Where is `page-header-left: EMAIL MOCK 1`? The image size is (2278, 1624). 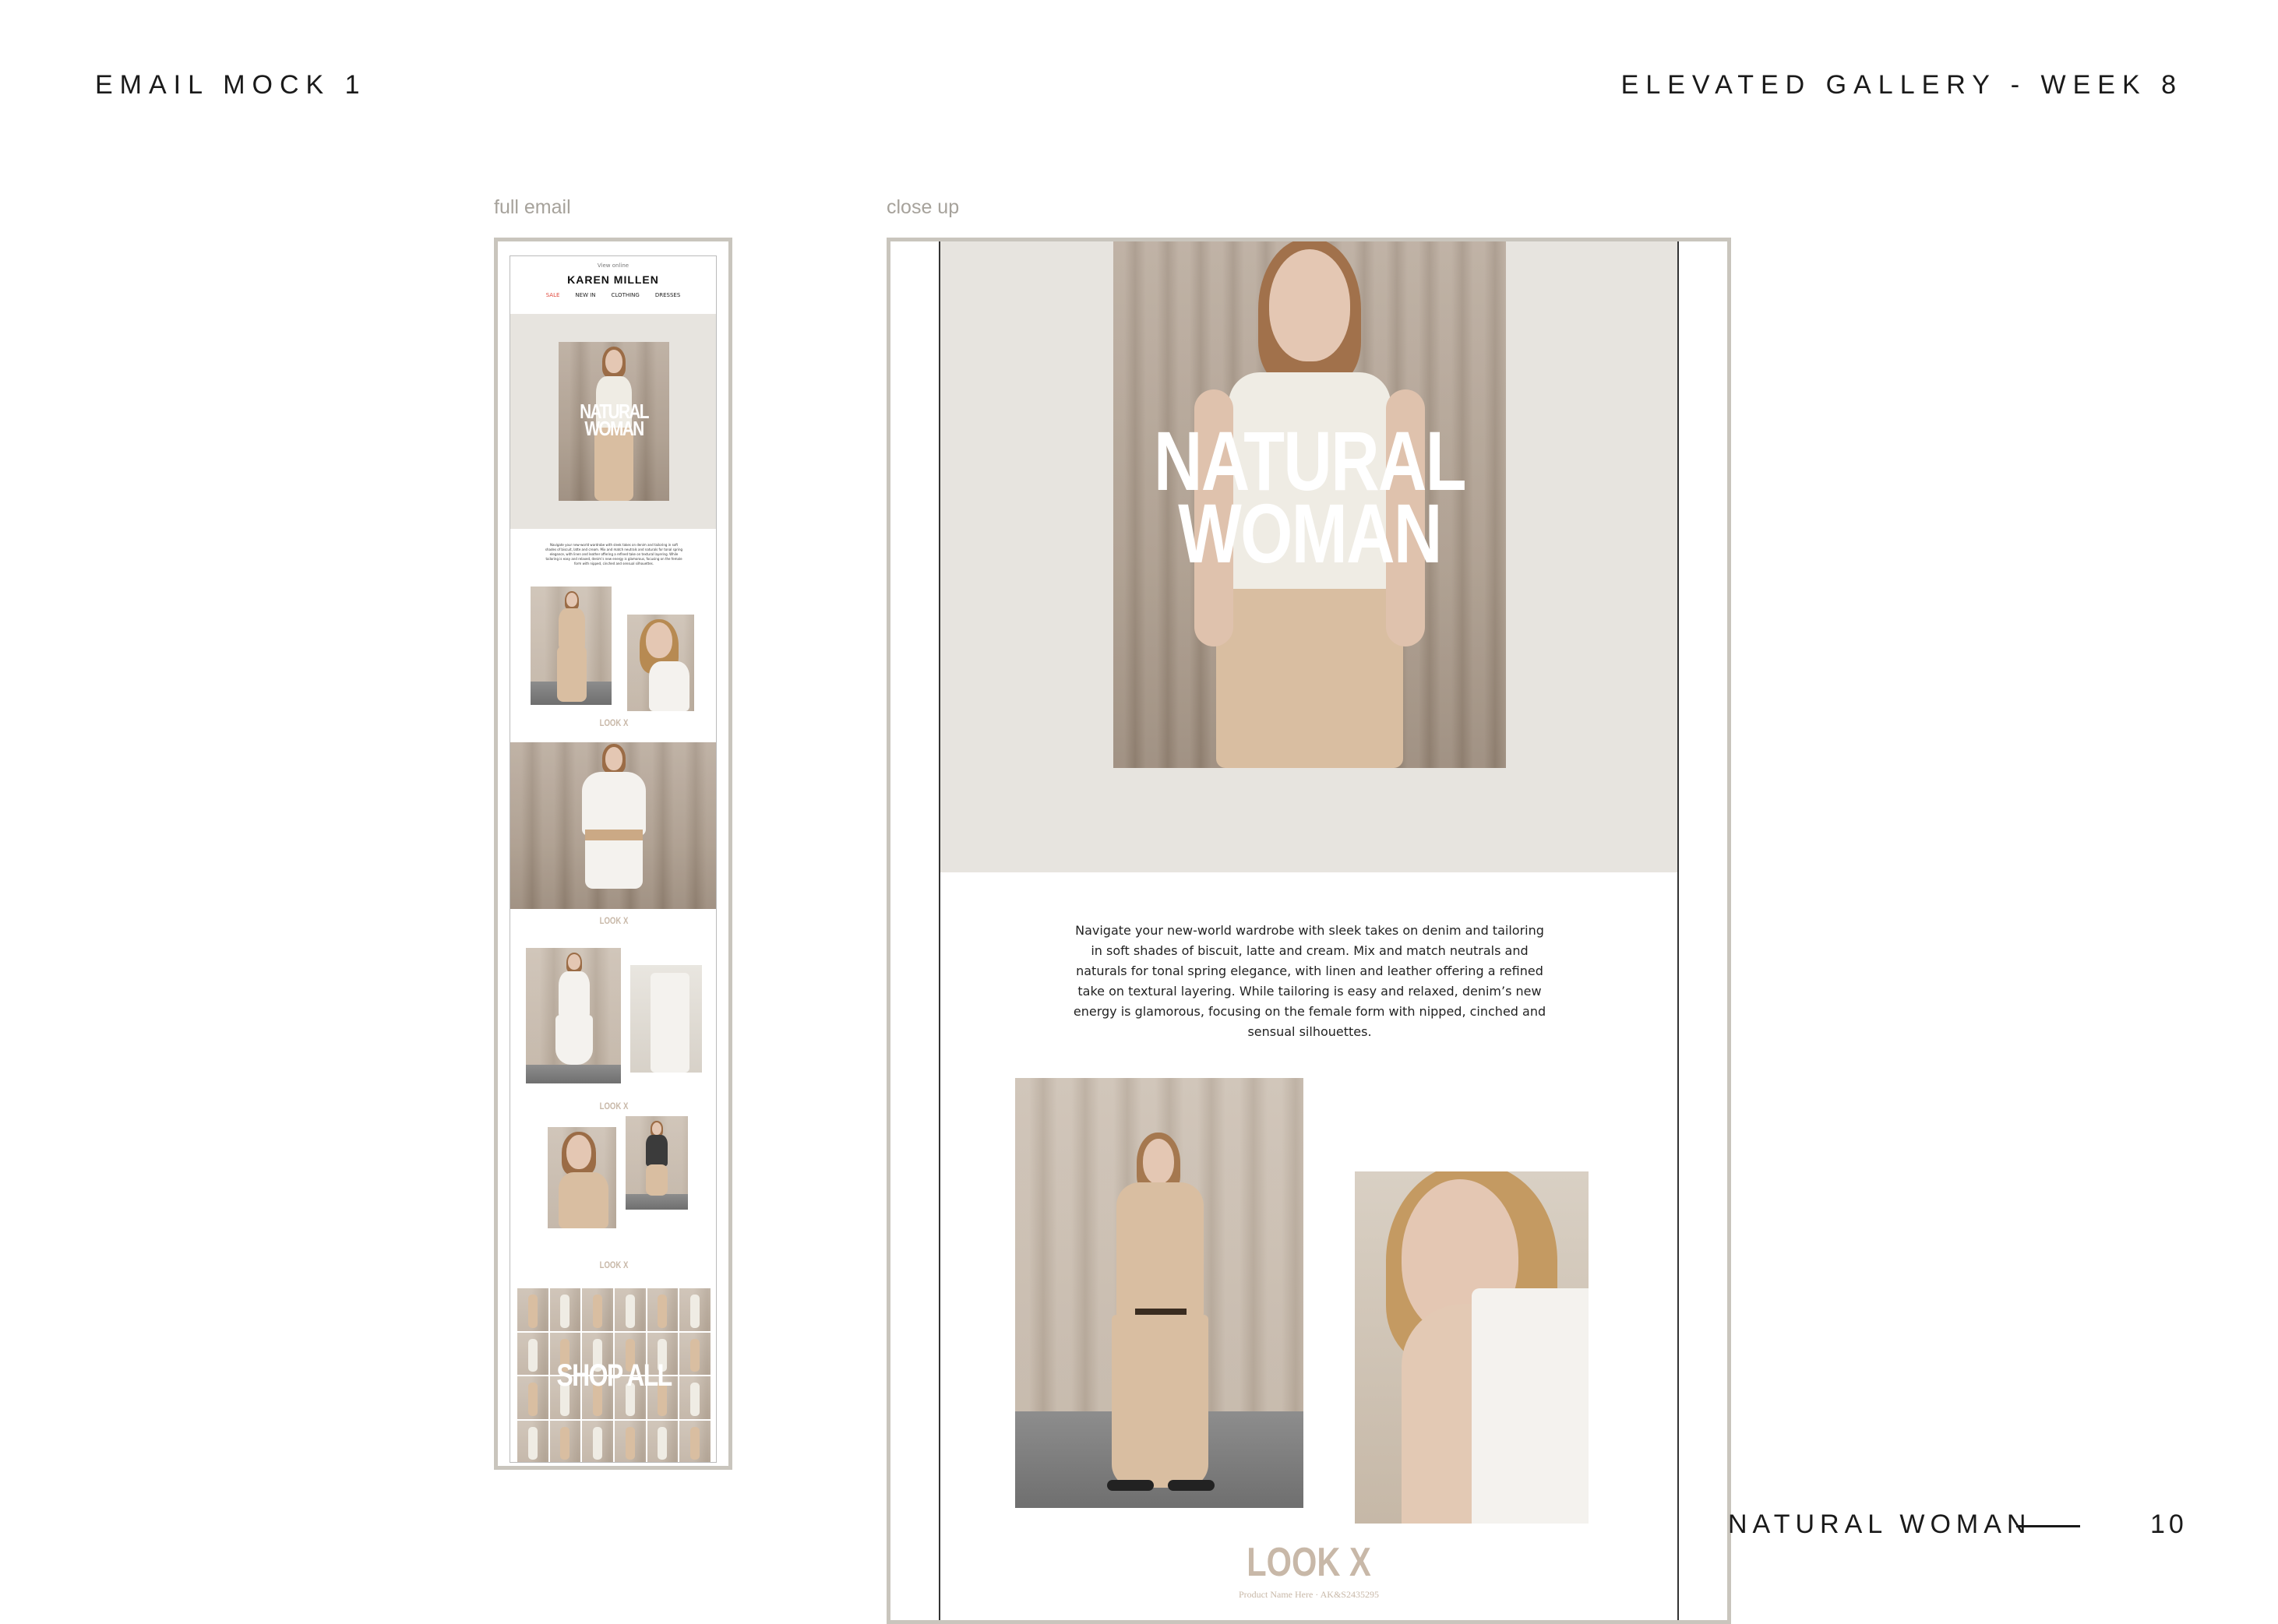 page-header-left: EMAIL MOCK 1 is located at coordinates (231, 85).